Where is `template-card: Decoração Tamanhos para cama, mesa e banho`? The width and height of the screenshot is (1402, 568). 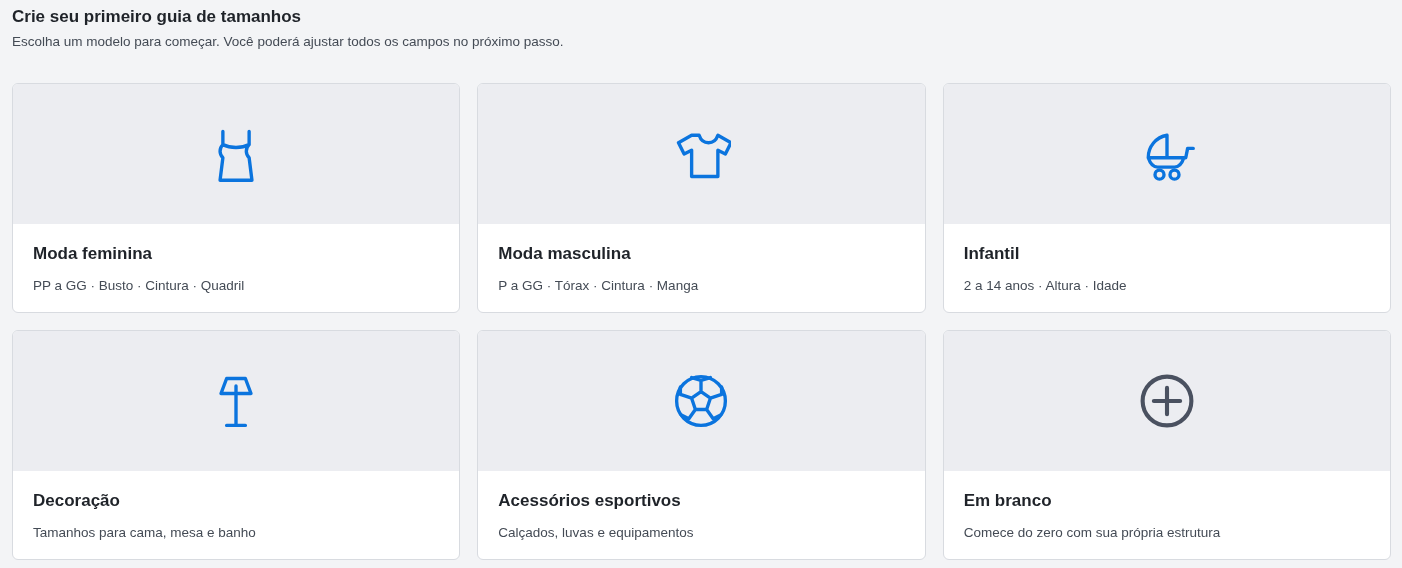
template-card: Decoração Tamanhos para cama, mesa e banho is located at coordinates (236, 444).